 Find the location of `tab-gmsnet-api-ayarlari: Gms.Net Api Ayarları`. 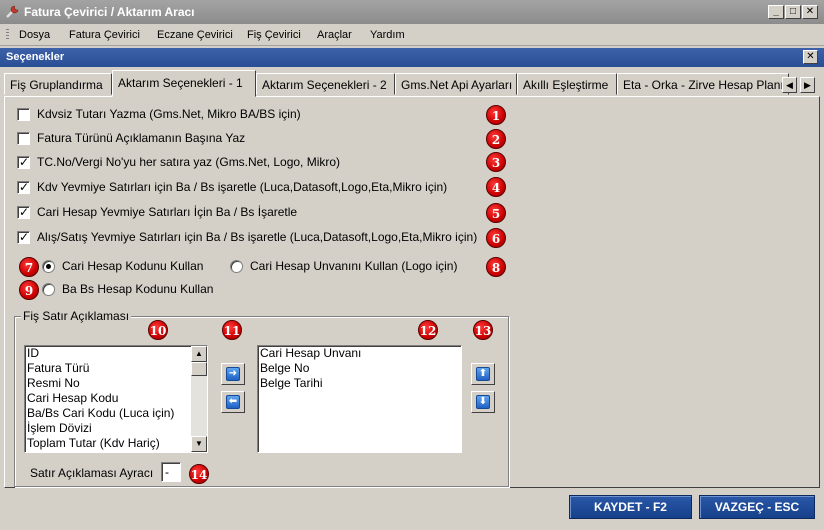

tab-gmsnet-api-ayarlari: Gms.Net Api Ayarları is located at coordinates (456, 84).